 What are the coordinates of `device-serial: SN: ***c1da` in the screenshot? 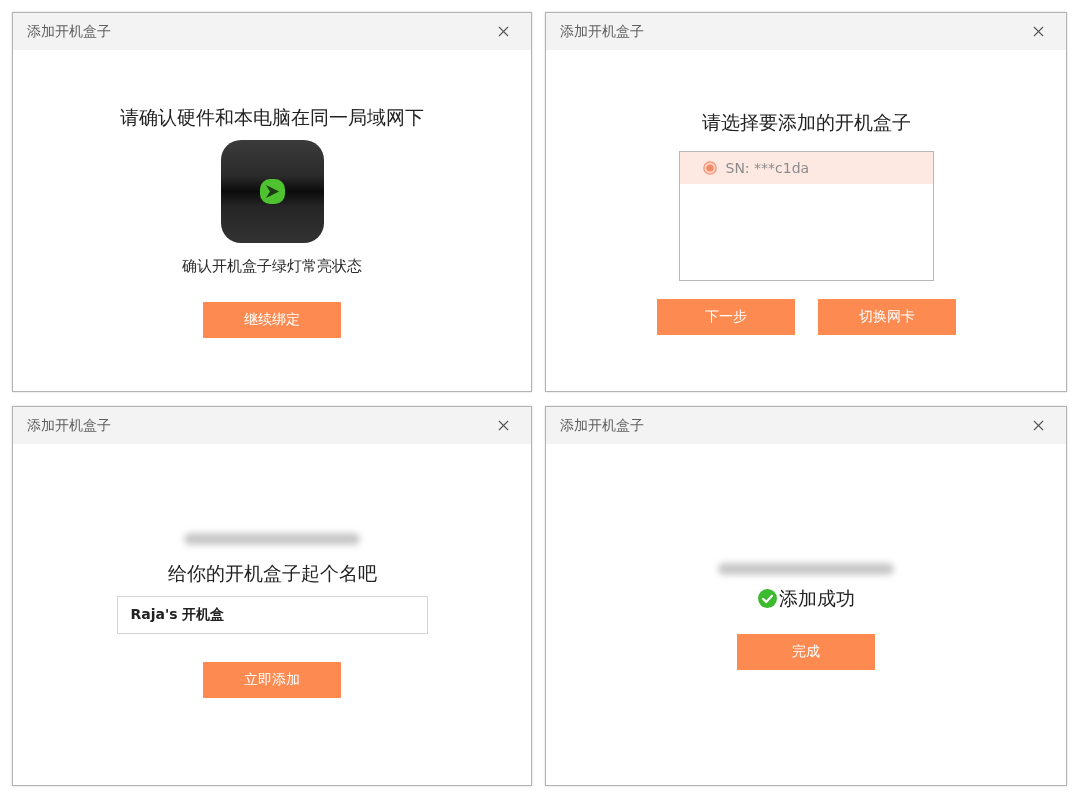 It's located at (767, 168).